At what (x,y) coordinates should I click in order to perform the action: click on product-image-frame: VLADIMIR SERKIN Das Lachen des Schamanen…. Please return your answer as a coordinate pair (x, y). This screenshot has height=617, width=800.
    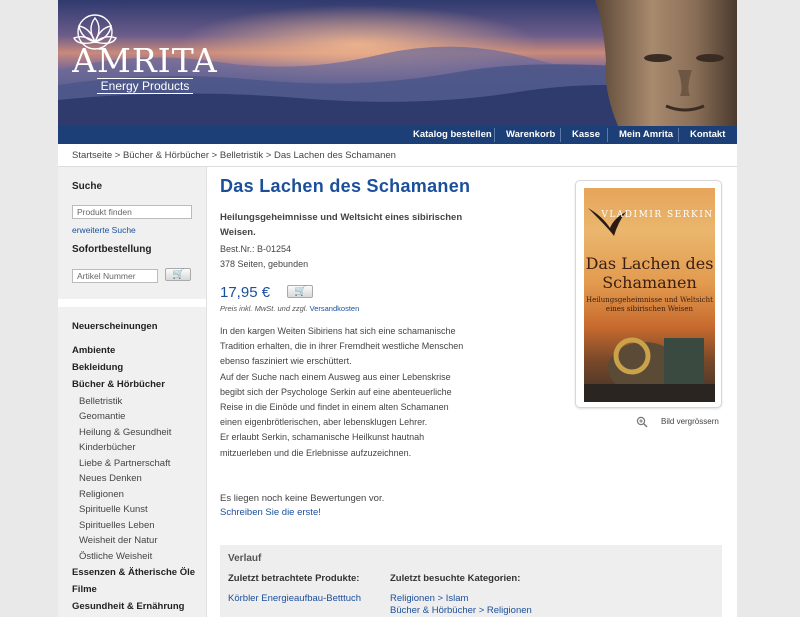
    Looking at the image, I should click on (648, 294).